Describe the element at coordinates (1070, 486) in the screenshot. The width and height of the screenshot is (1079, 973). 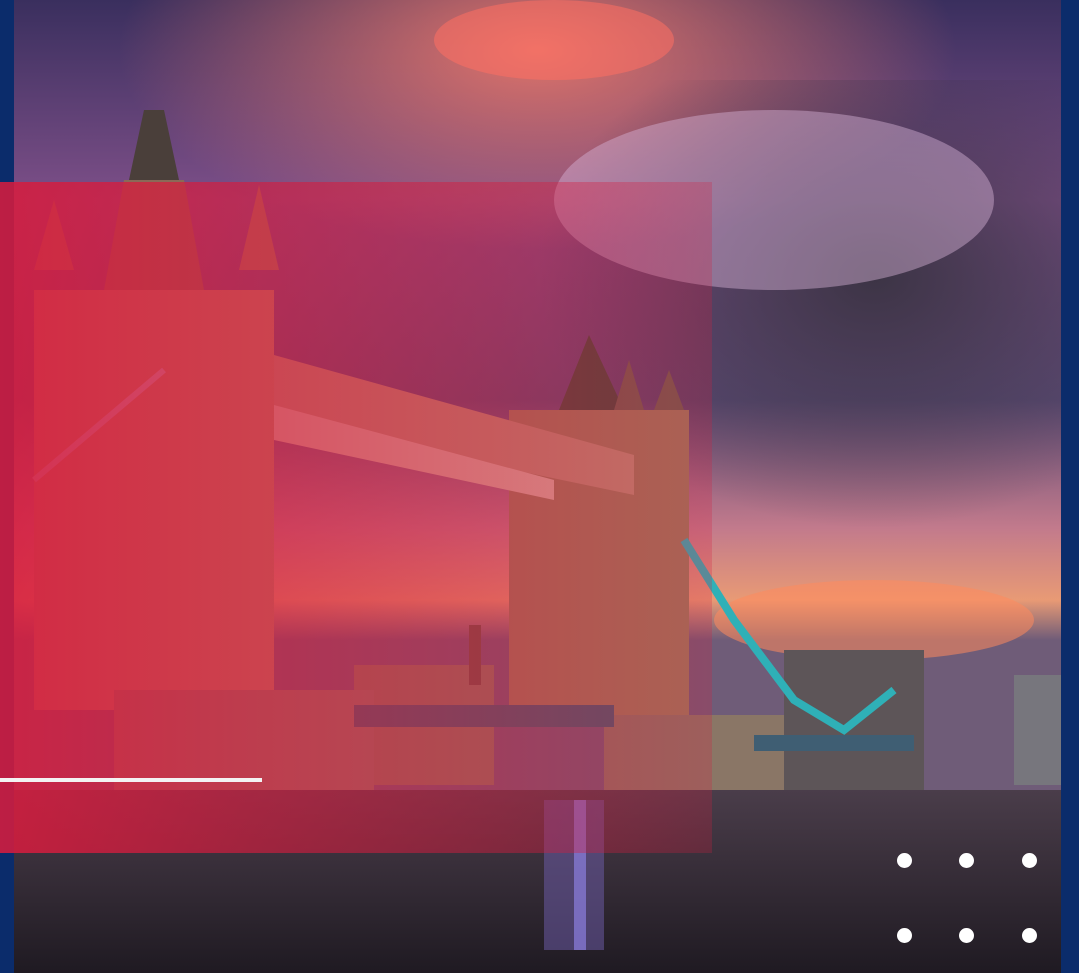
I see `frame-right-border` at that location.